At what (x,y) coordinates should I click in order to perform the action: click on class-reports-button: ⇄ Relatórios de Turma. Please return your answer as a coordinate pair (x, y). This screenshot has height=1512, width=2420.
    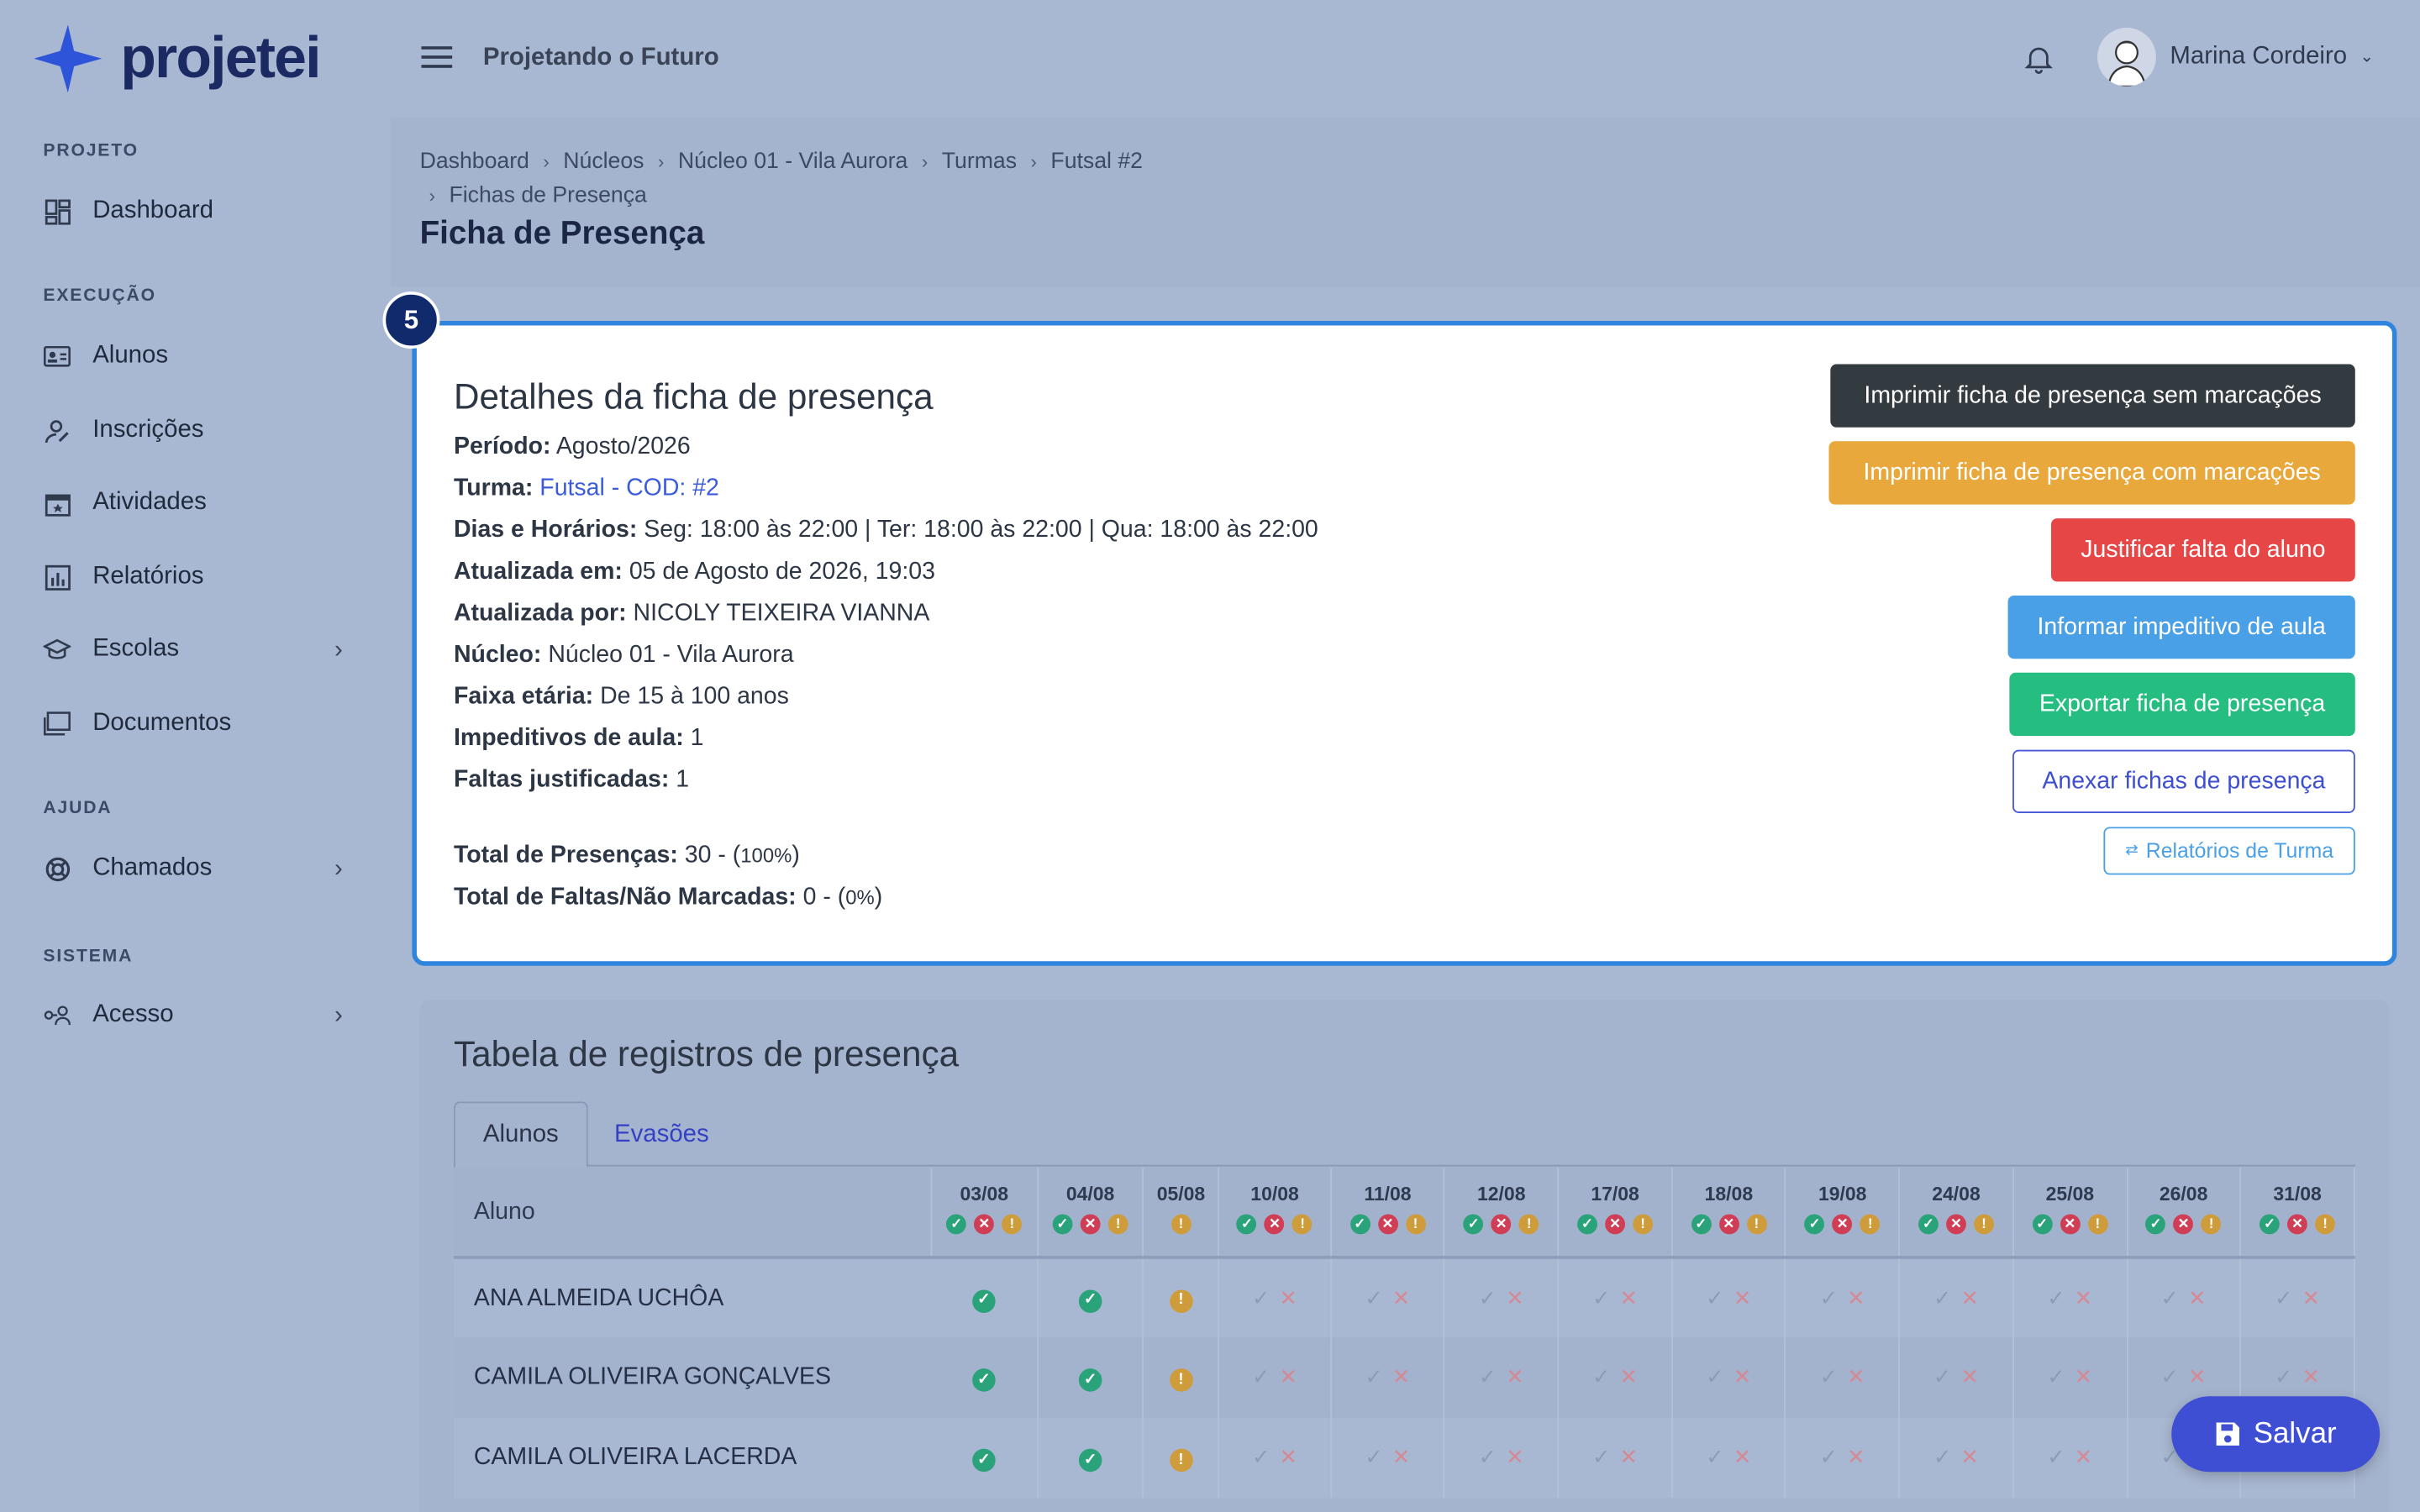
    Looking at the image, I should click on (2229, 851).